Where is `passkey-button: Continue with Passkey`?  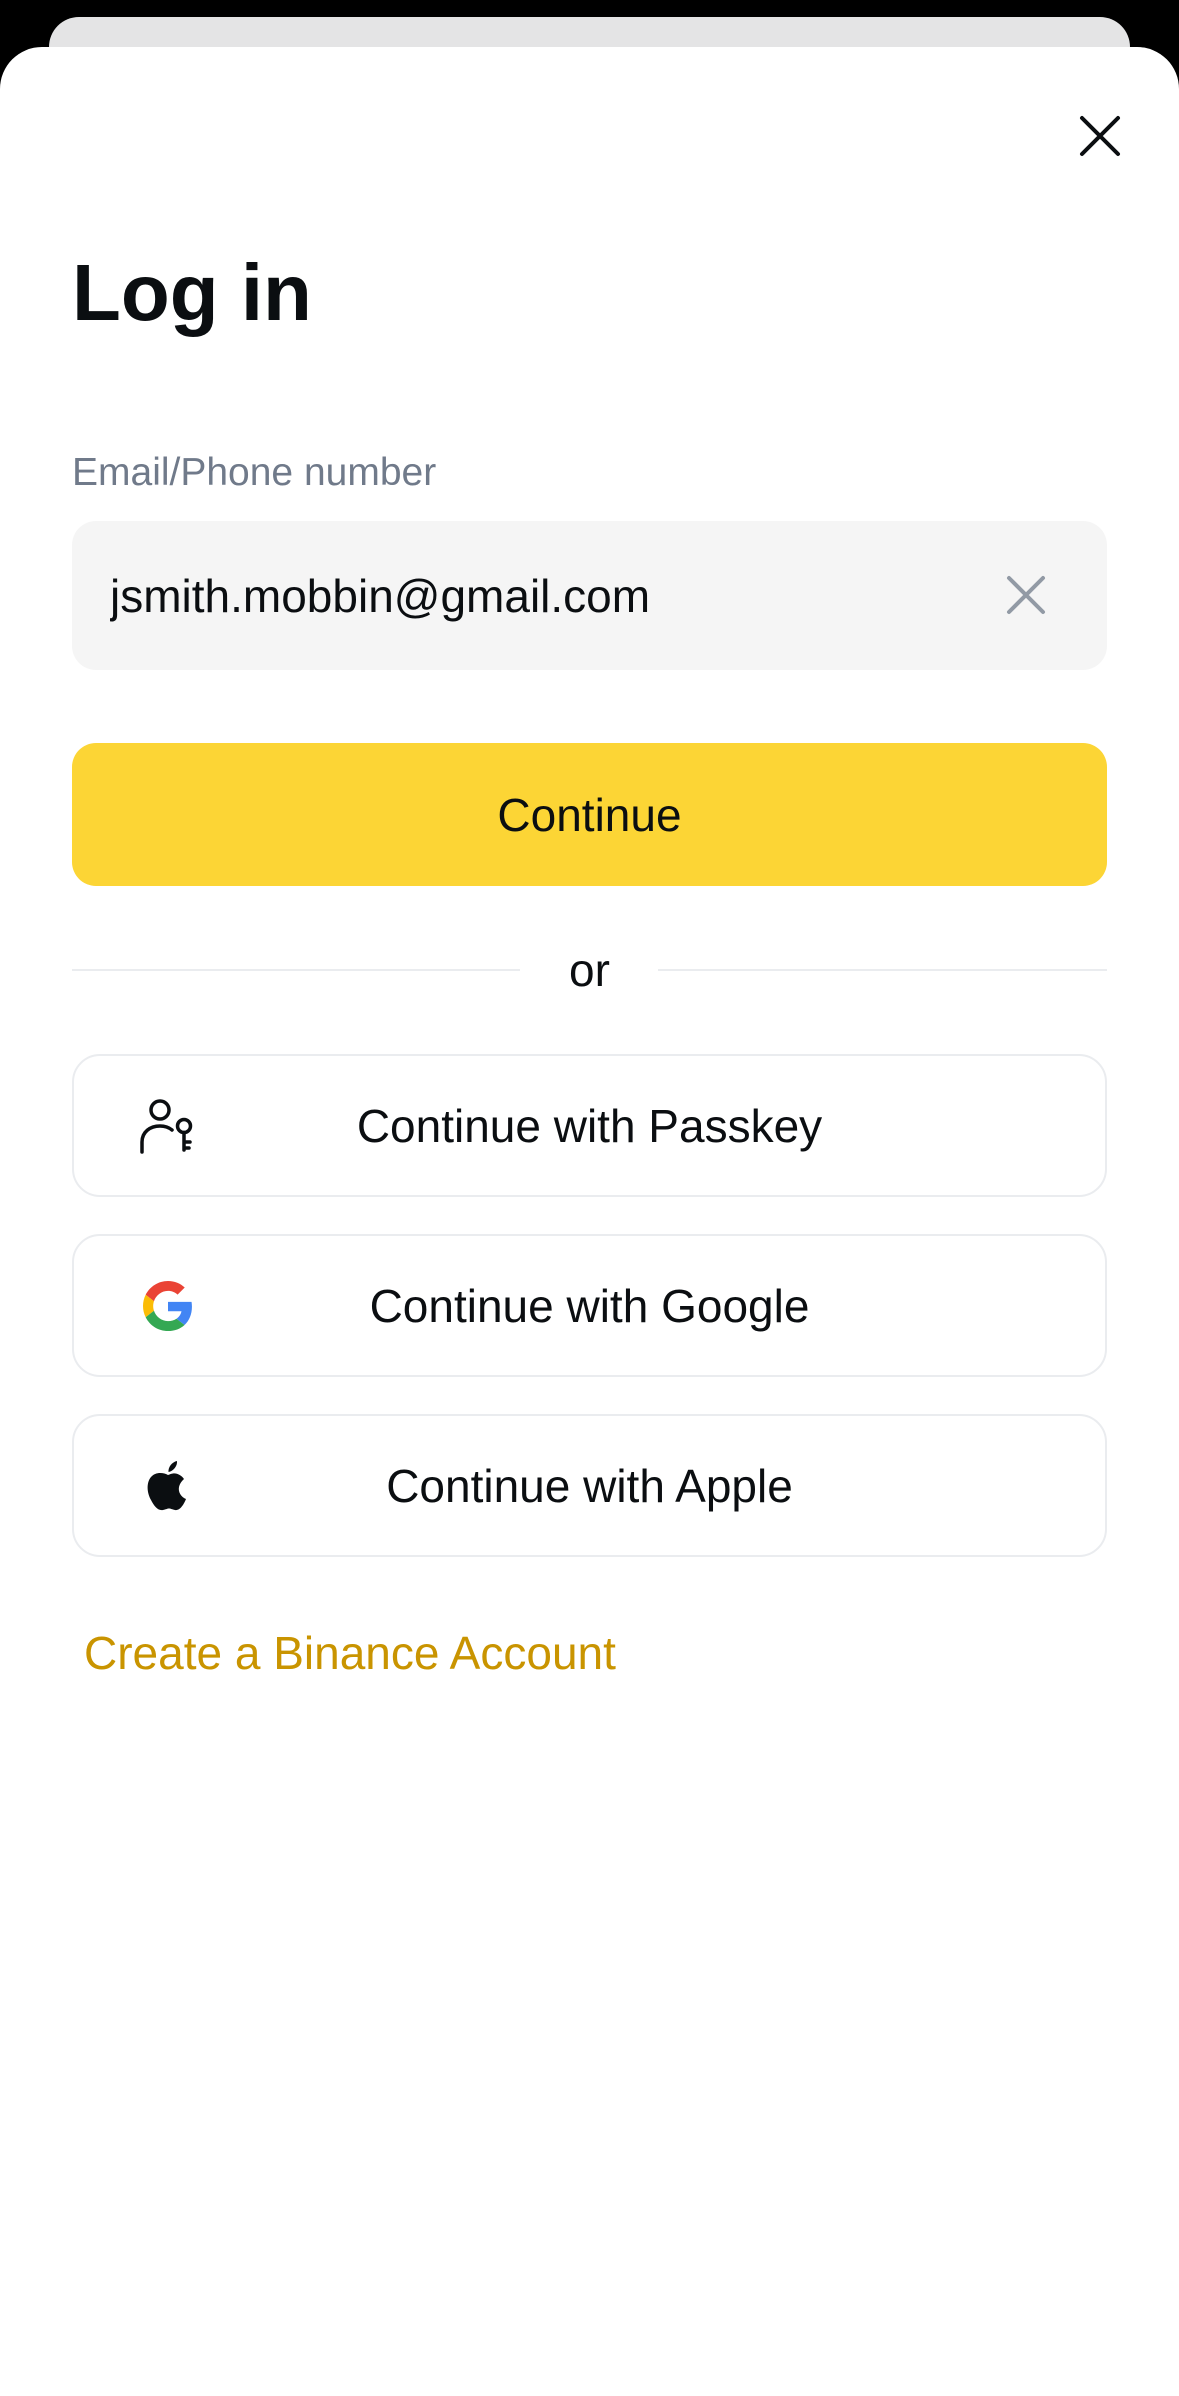
passkey-button: Continue with Passkey is located at coordinates (589, 1125).